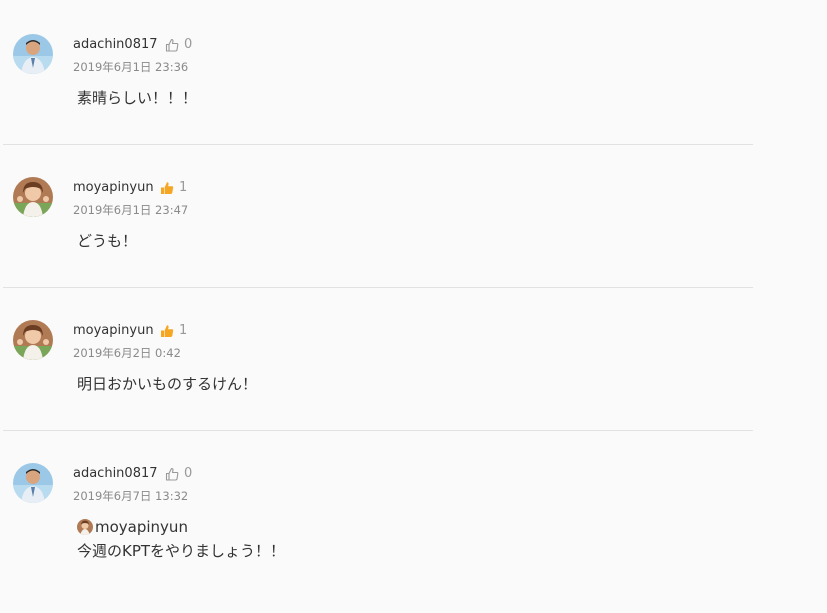 The height and width of the screenshot is (613, 827). I want to click on comment-text: 明日おかいものするけん！, so click(167, 384).